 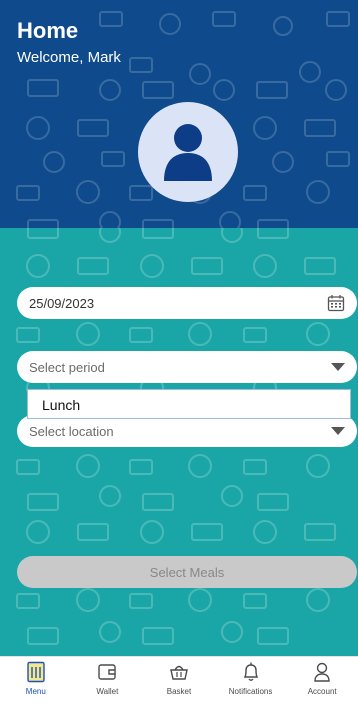 I want to click on location-placeholder: Select location, so click(x=71, y=431).